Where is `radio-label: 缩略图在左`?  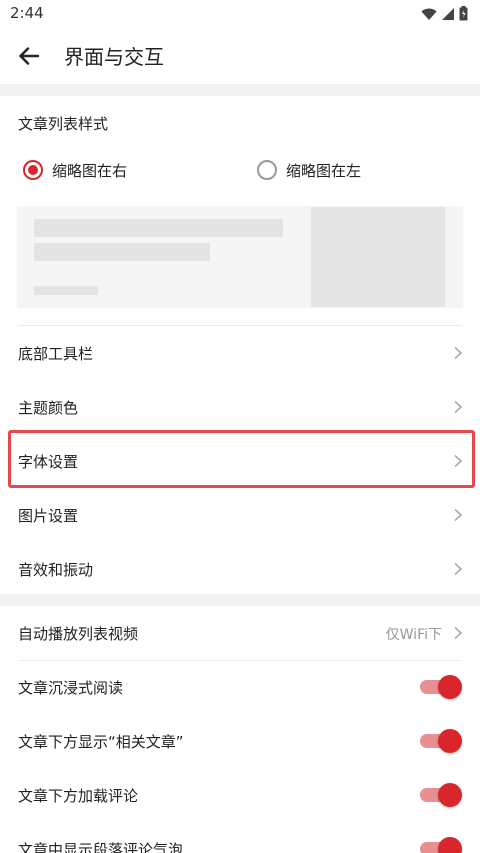
radio-label: 缩略图在左 is located at coordinates (324, 170).